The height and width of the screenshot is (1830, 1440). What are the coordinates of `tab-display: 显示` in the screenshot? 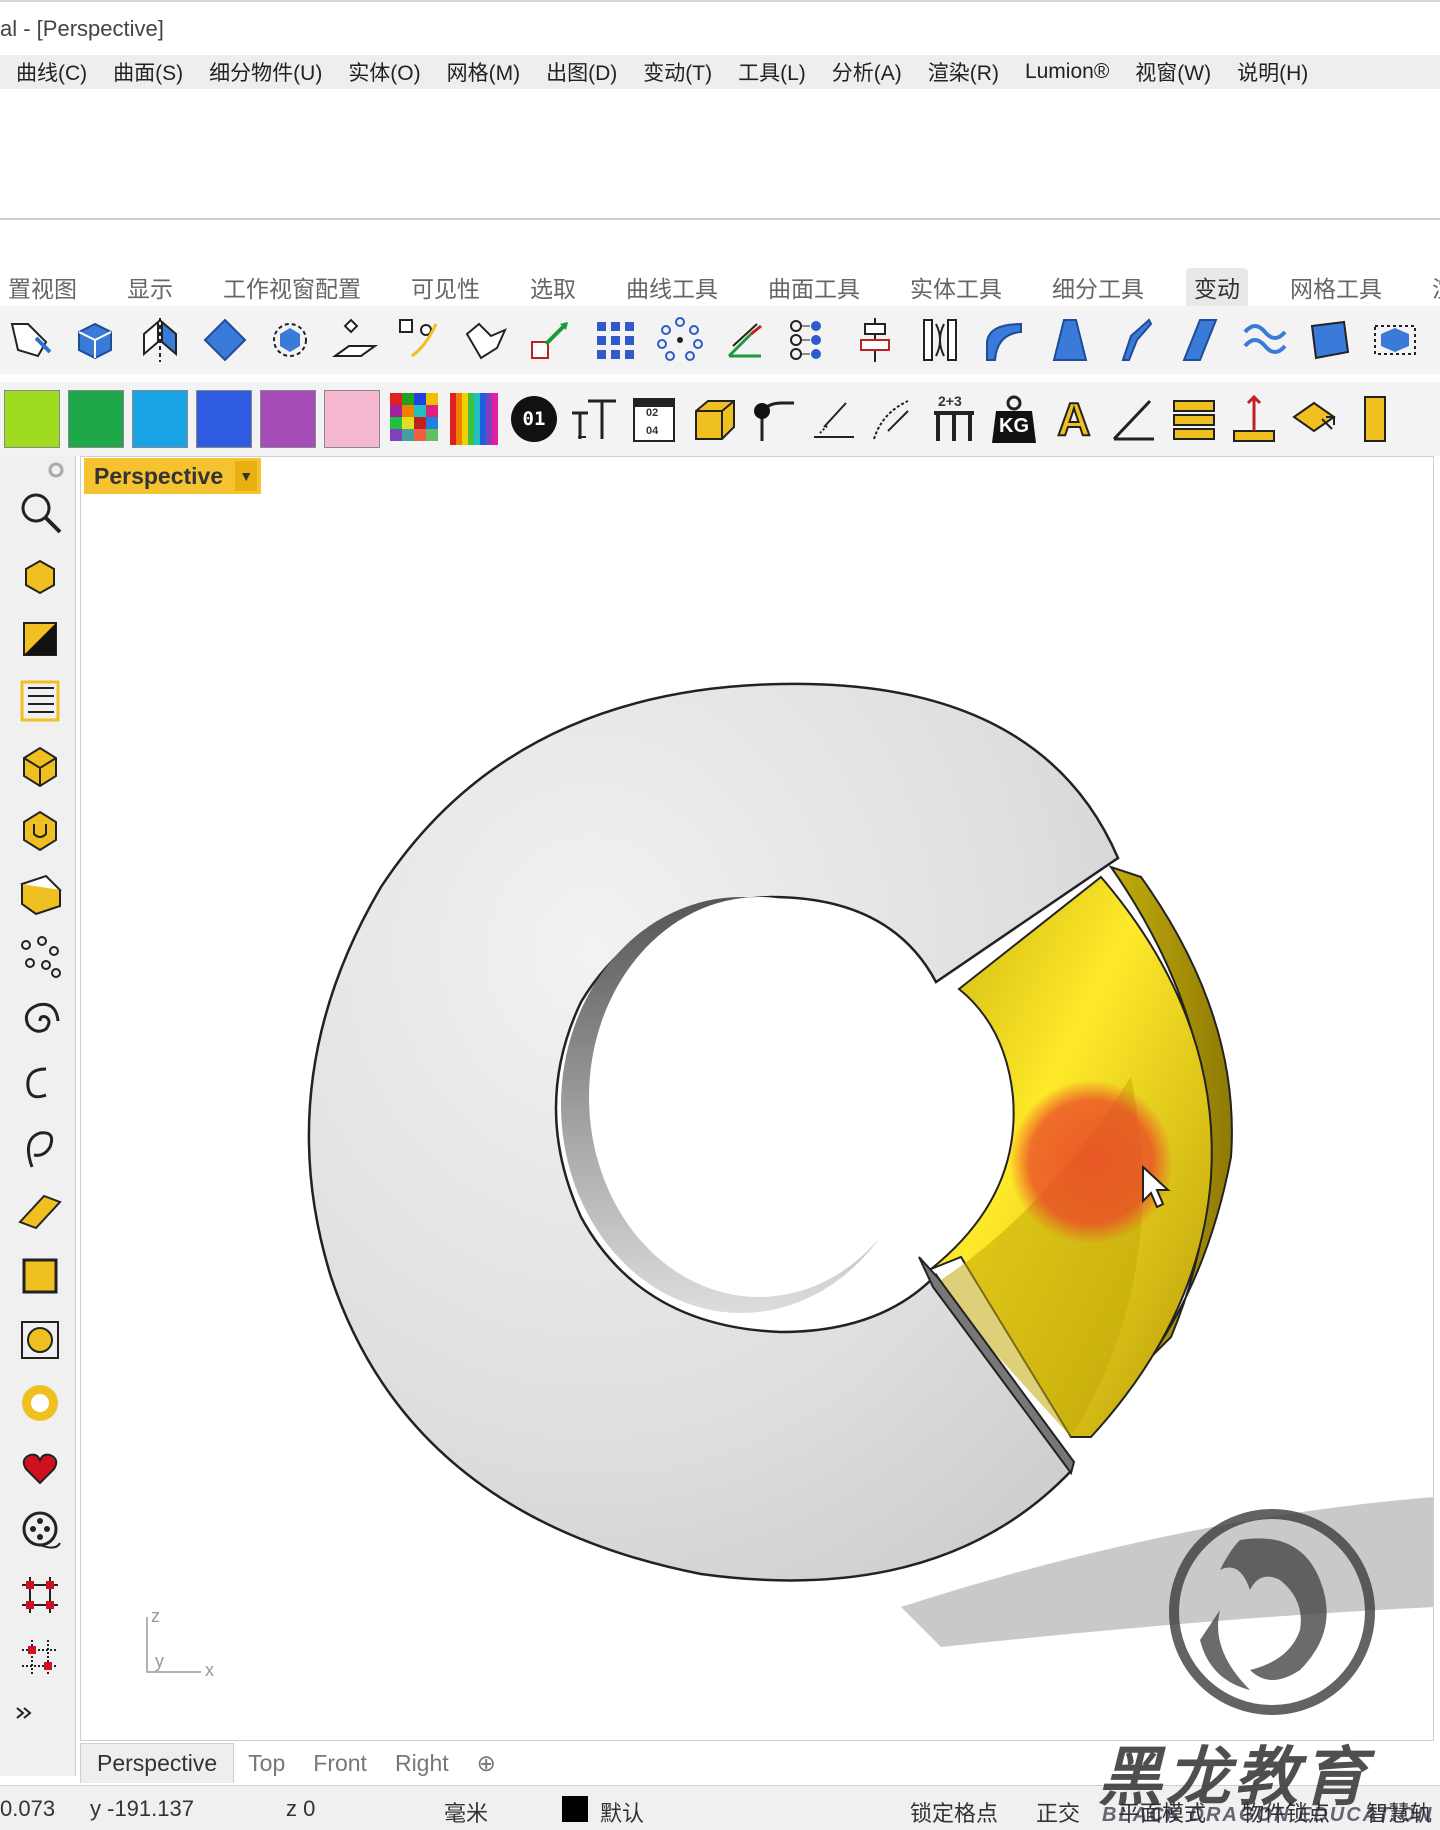 It's located at (150, 287).